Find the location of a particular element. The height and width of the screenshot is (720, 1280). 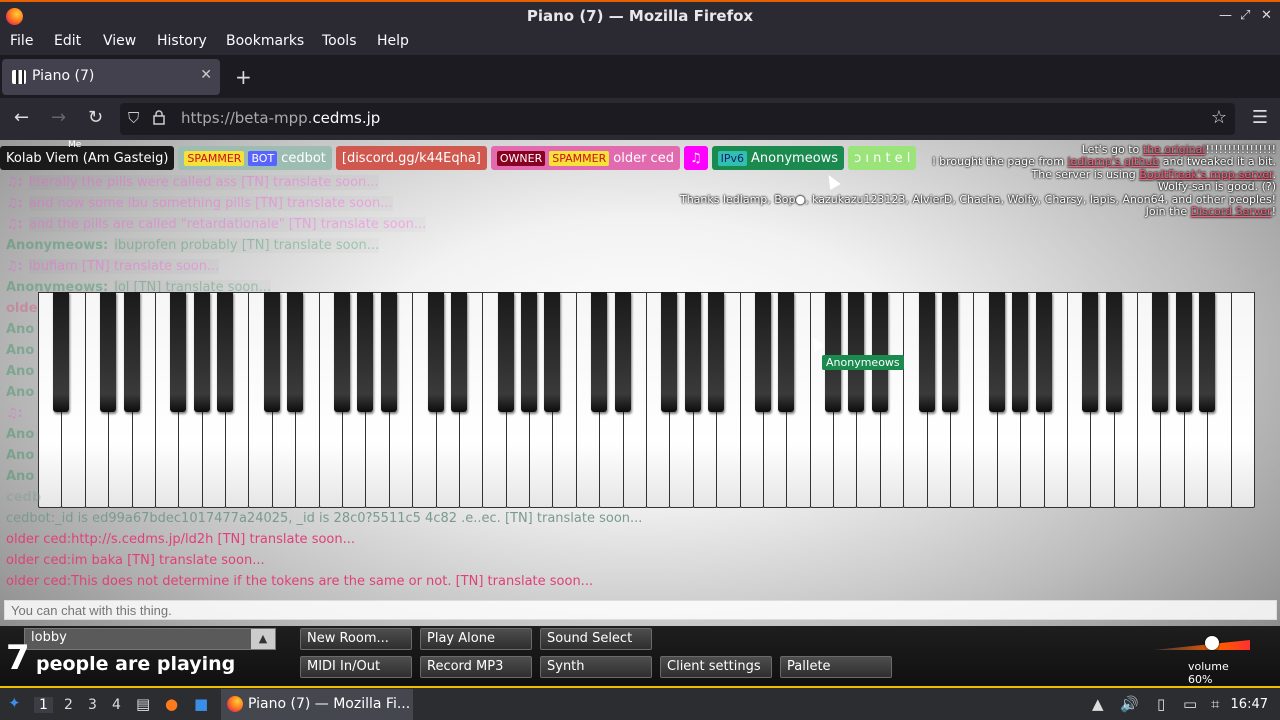

url-text: https://beta-mpp.cedms.jp is located at coordinates (280, 118).